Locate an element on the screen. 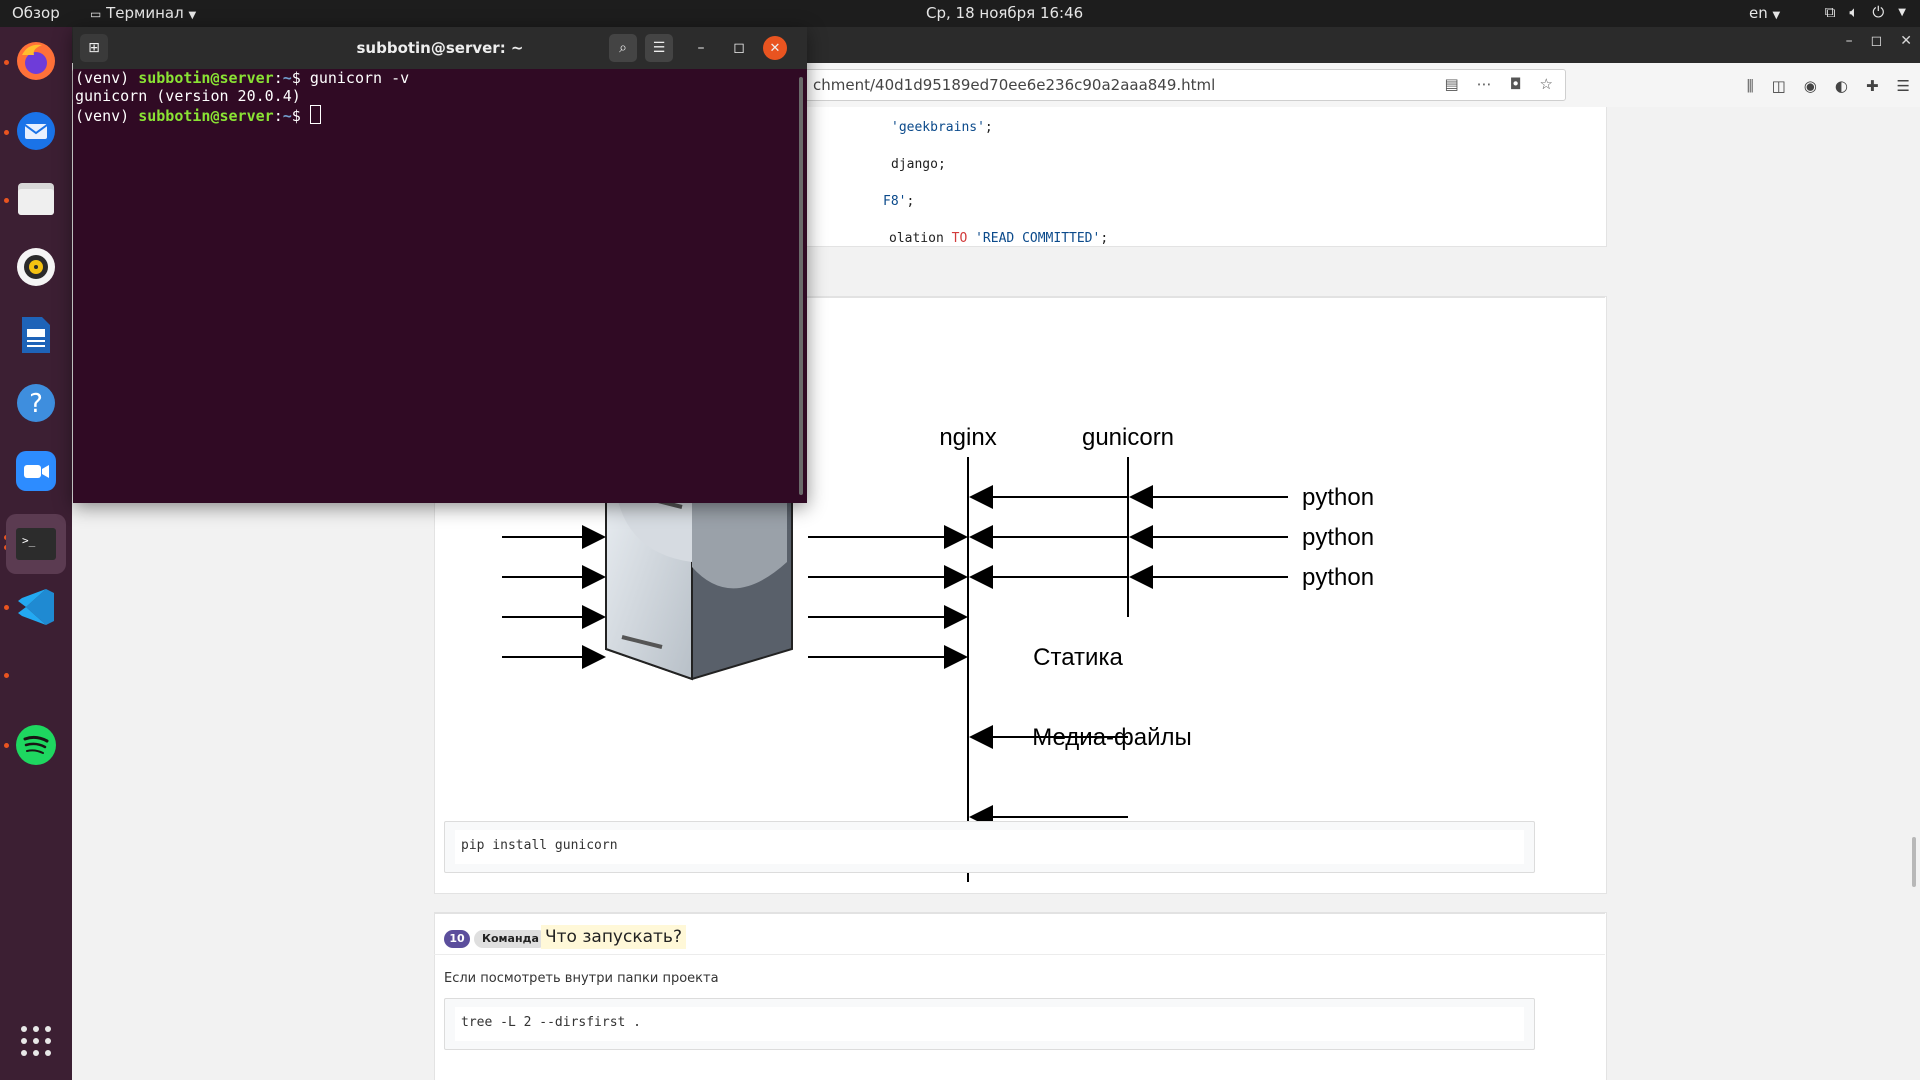 The image size is (1920, 1080). incoming-requests-arrows is located at coordinates (554, 597).